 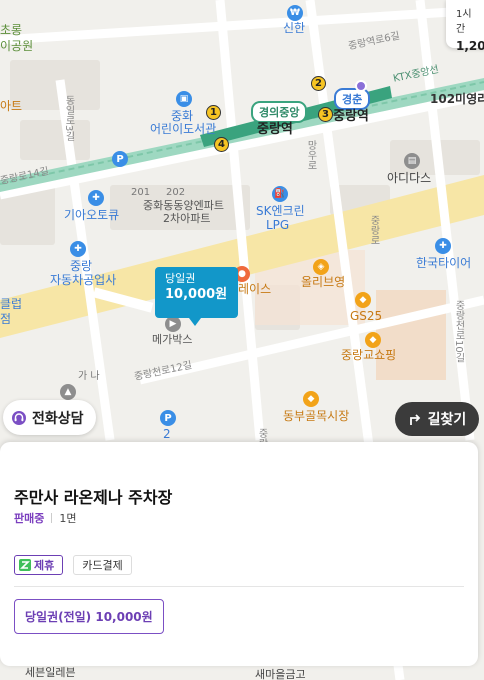 I want to click on parking-lot-name: 주만사 라온제나 주차장, so click(x=93, y=497).